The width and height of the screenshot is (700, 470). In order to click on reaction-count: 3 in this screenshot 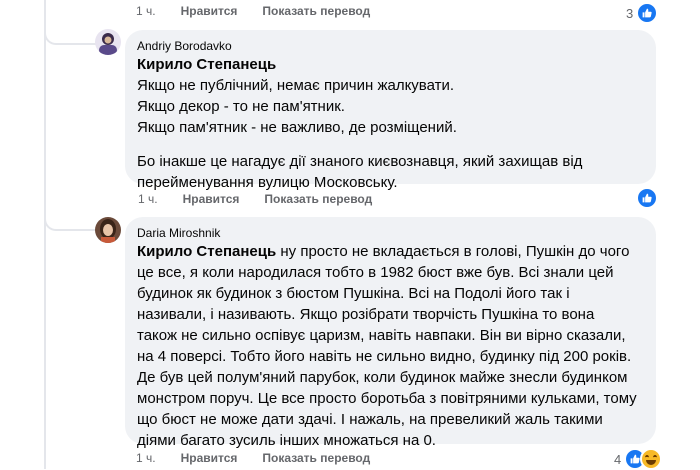, I will do `click(630, 13)`.